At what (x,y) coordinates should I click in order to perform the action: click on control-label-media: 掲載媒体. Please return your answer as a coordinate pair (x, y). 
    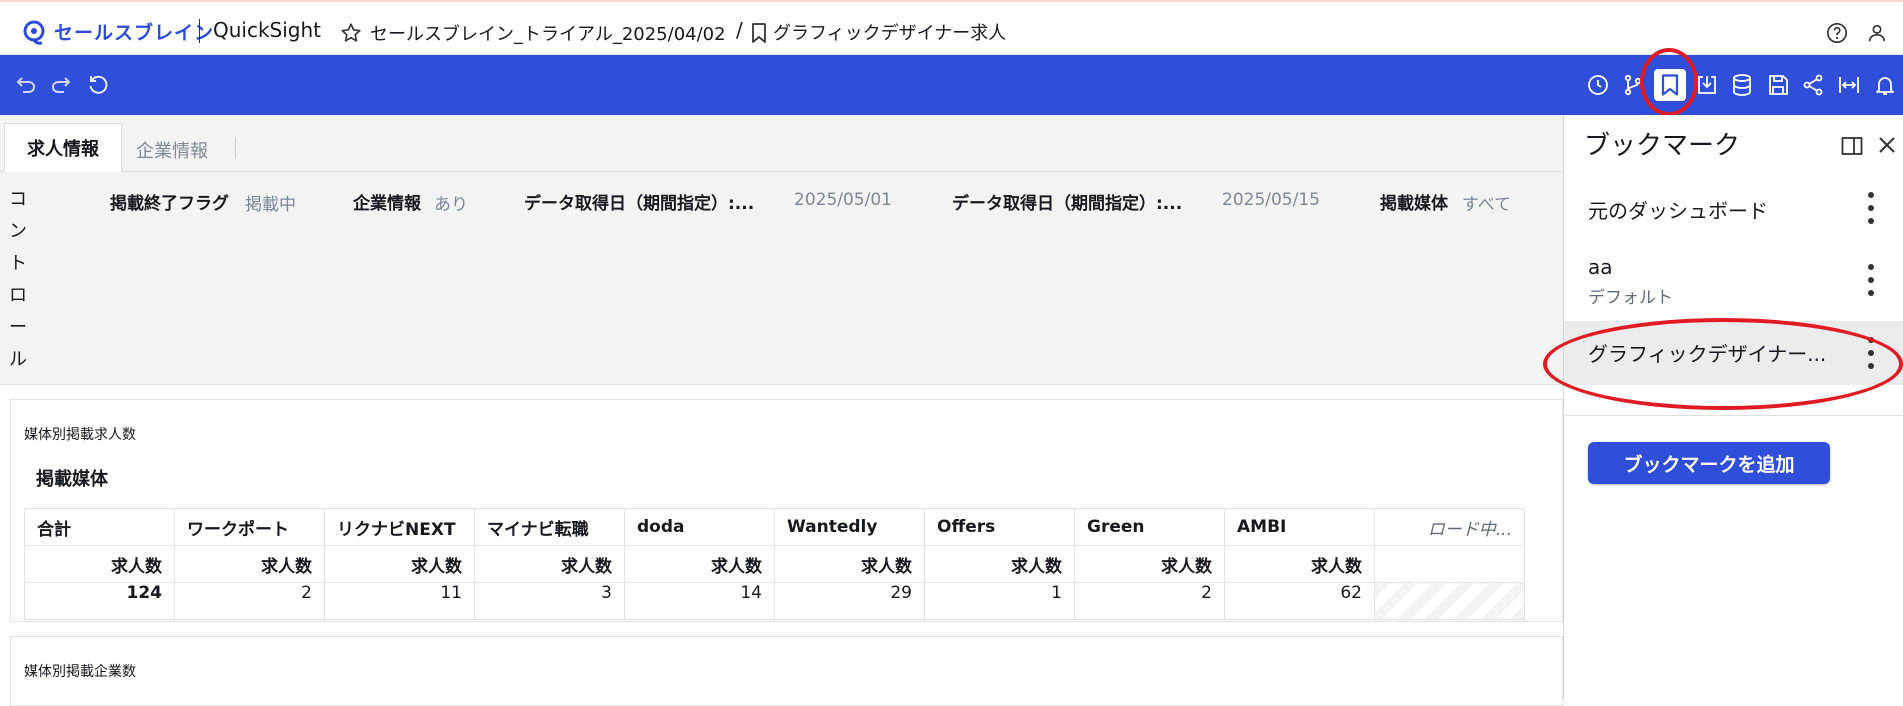
    Looking at the image, I should click on (1414, 201).